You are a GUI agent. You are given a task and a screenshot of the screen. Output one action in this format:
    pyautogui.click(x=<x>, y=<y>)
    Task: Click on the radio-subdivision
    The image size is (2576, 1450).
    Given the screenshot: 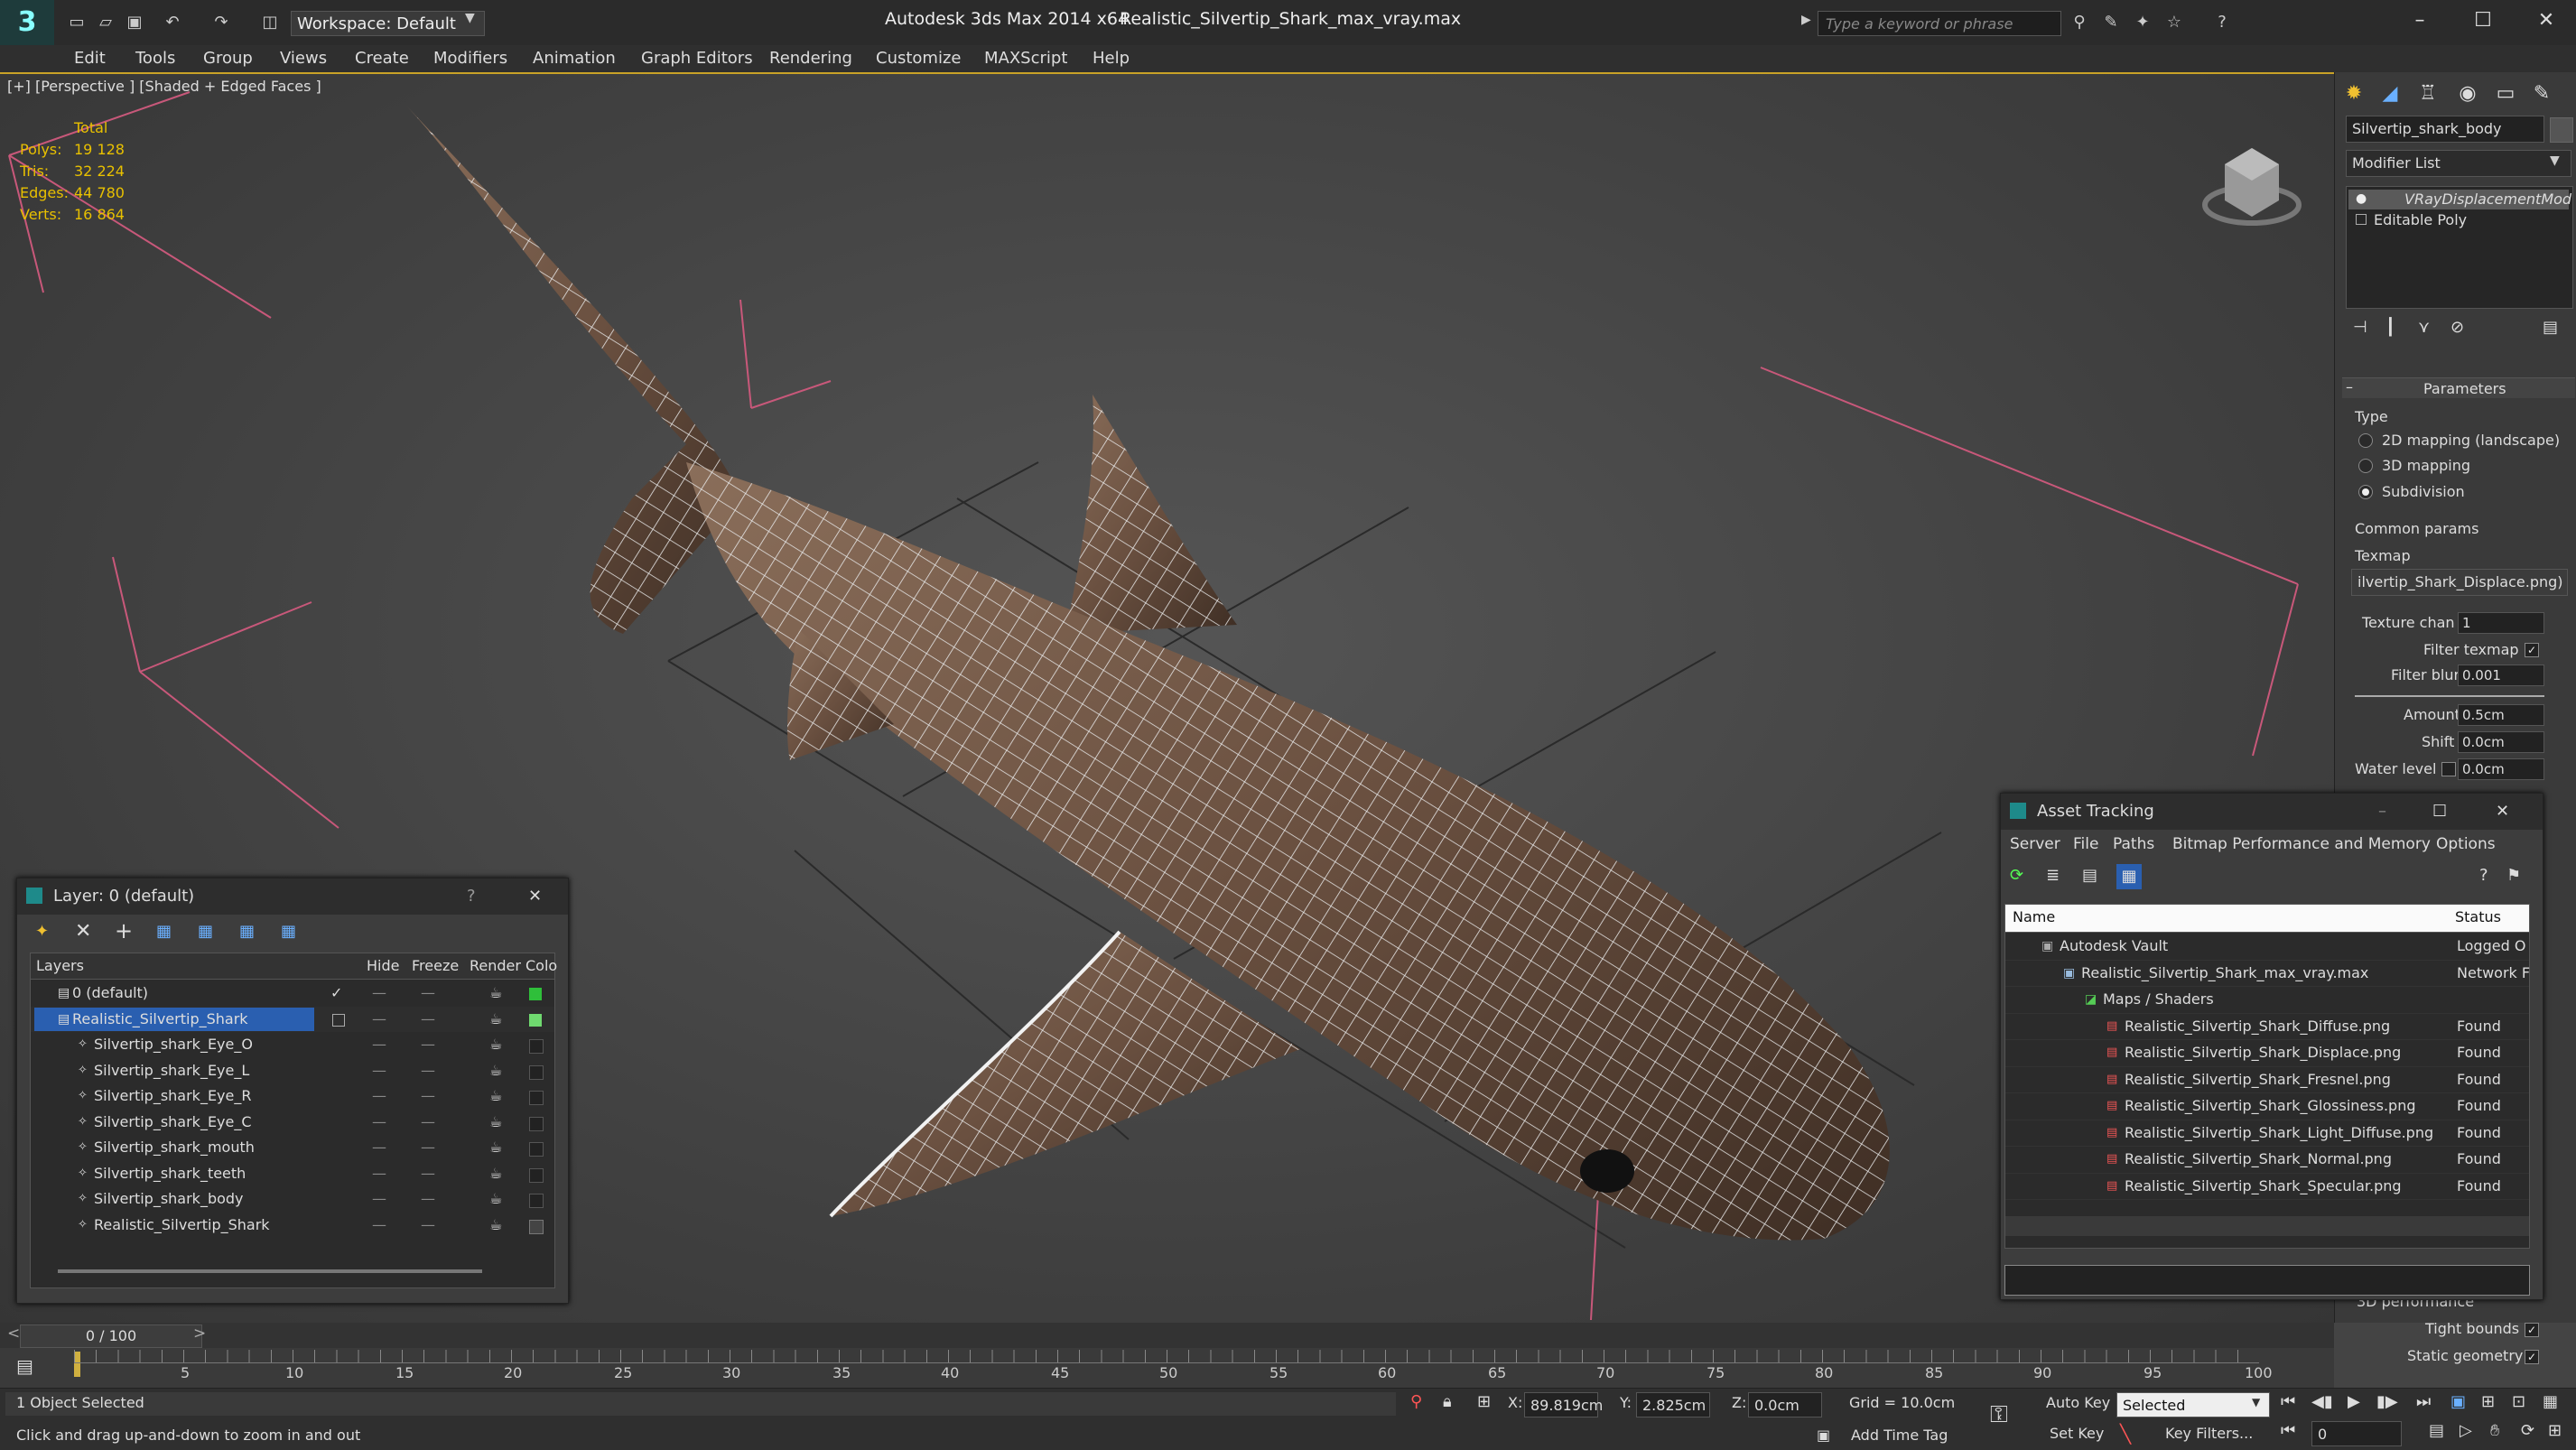 What is the action you would take?
    pyautogui.click(x=2365, y=492)
    